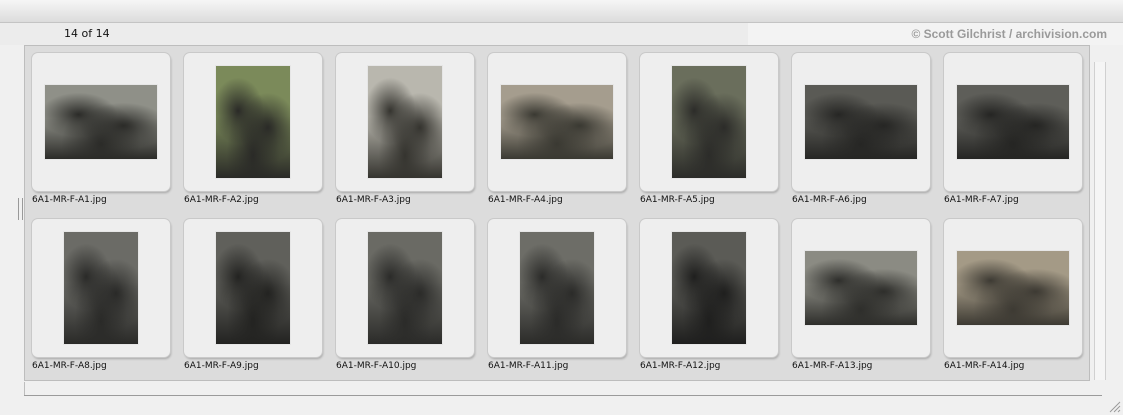 The height and width of the screenshot is (415, 1123). I want to click on thumbnail-item: 6A1-MR-F-A1.jpg, so click(101, 128).